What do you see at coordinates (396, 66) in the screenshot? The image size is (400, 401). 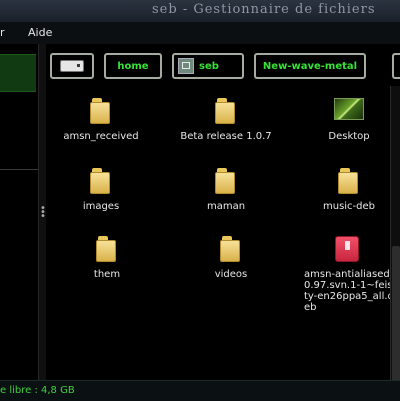 I see `path-scroll-right-button` at bounding box center [396, 66].